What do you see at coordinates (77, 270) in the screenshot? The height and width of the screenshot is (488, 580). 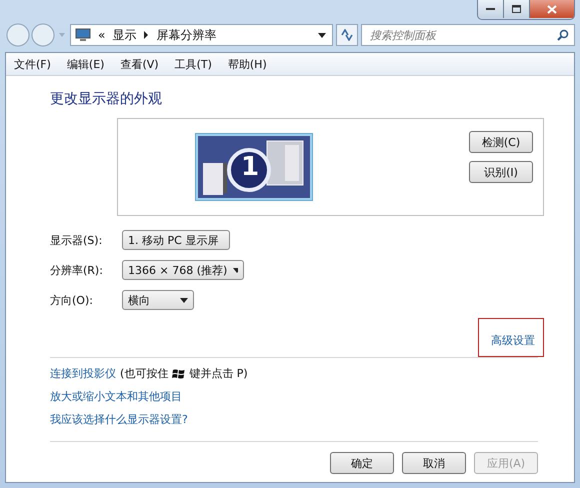 I see `setting-label: 分辨率(R):` at bounding box center [77, 270].